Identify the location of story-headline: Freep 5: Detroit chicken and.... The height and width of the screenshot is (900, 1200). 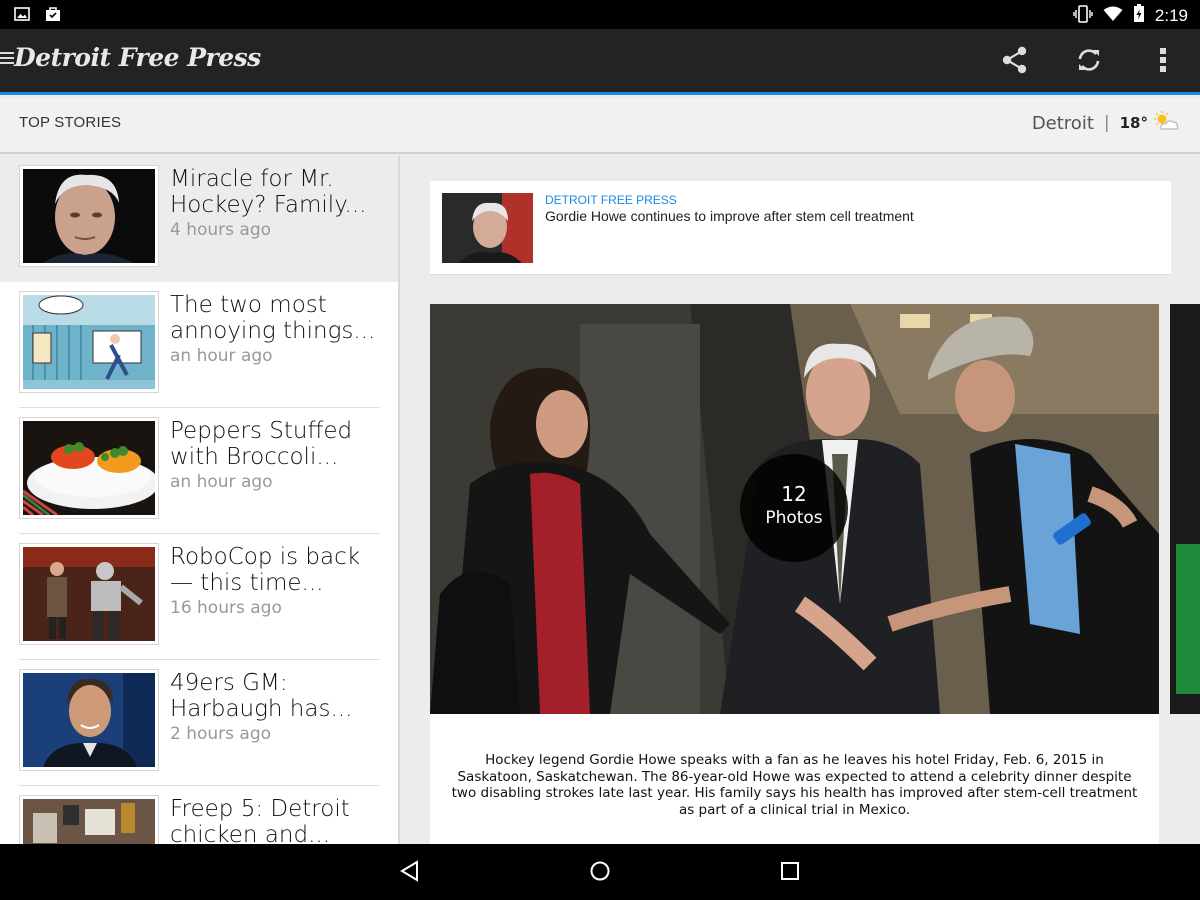
(260, 820).